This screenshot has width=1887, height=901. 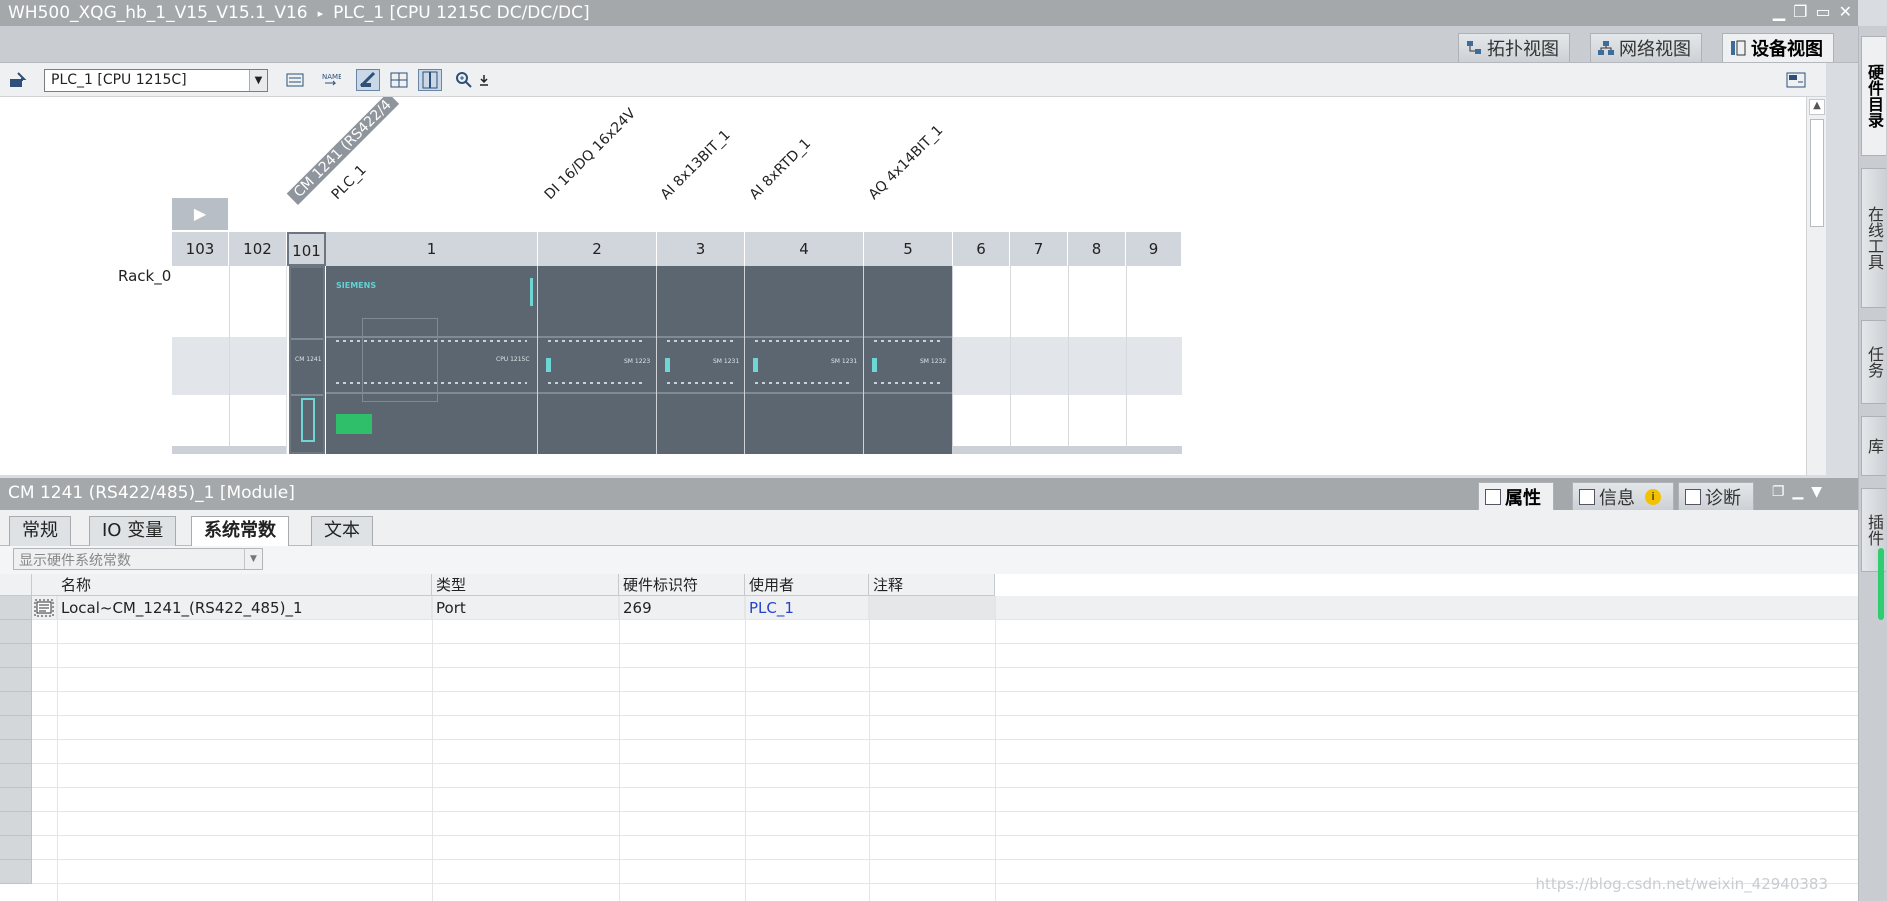 What do you see at coordinates (1039, 249) in the screenshot?
I see `slot-header-7: 7` at bounding box center [1039, 249].